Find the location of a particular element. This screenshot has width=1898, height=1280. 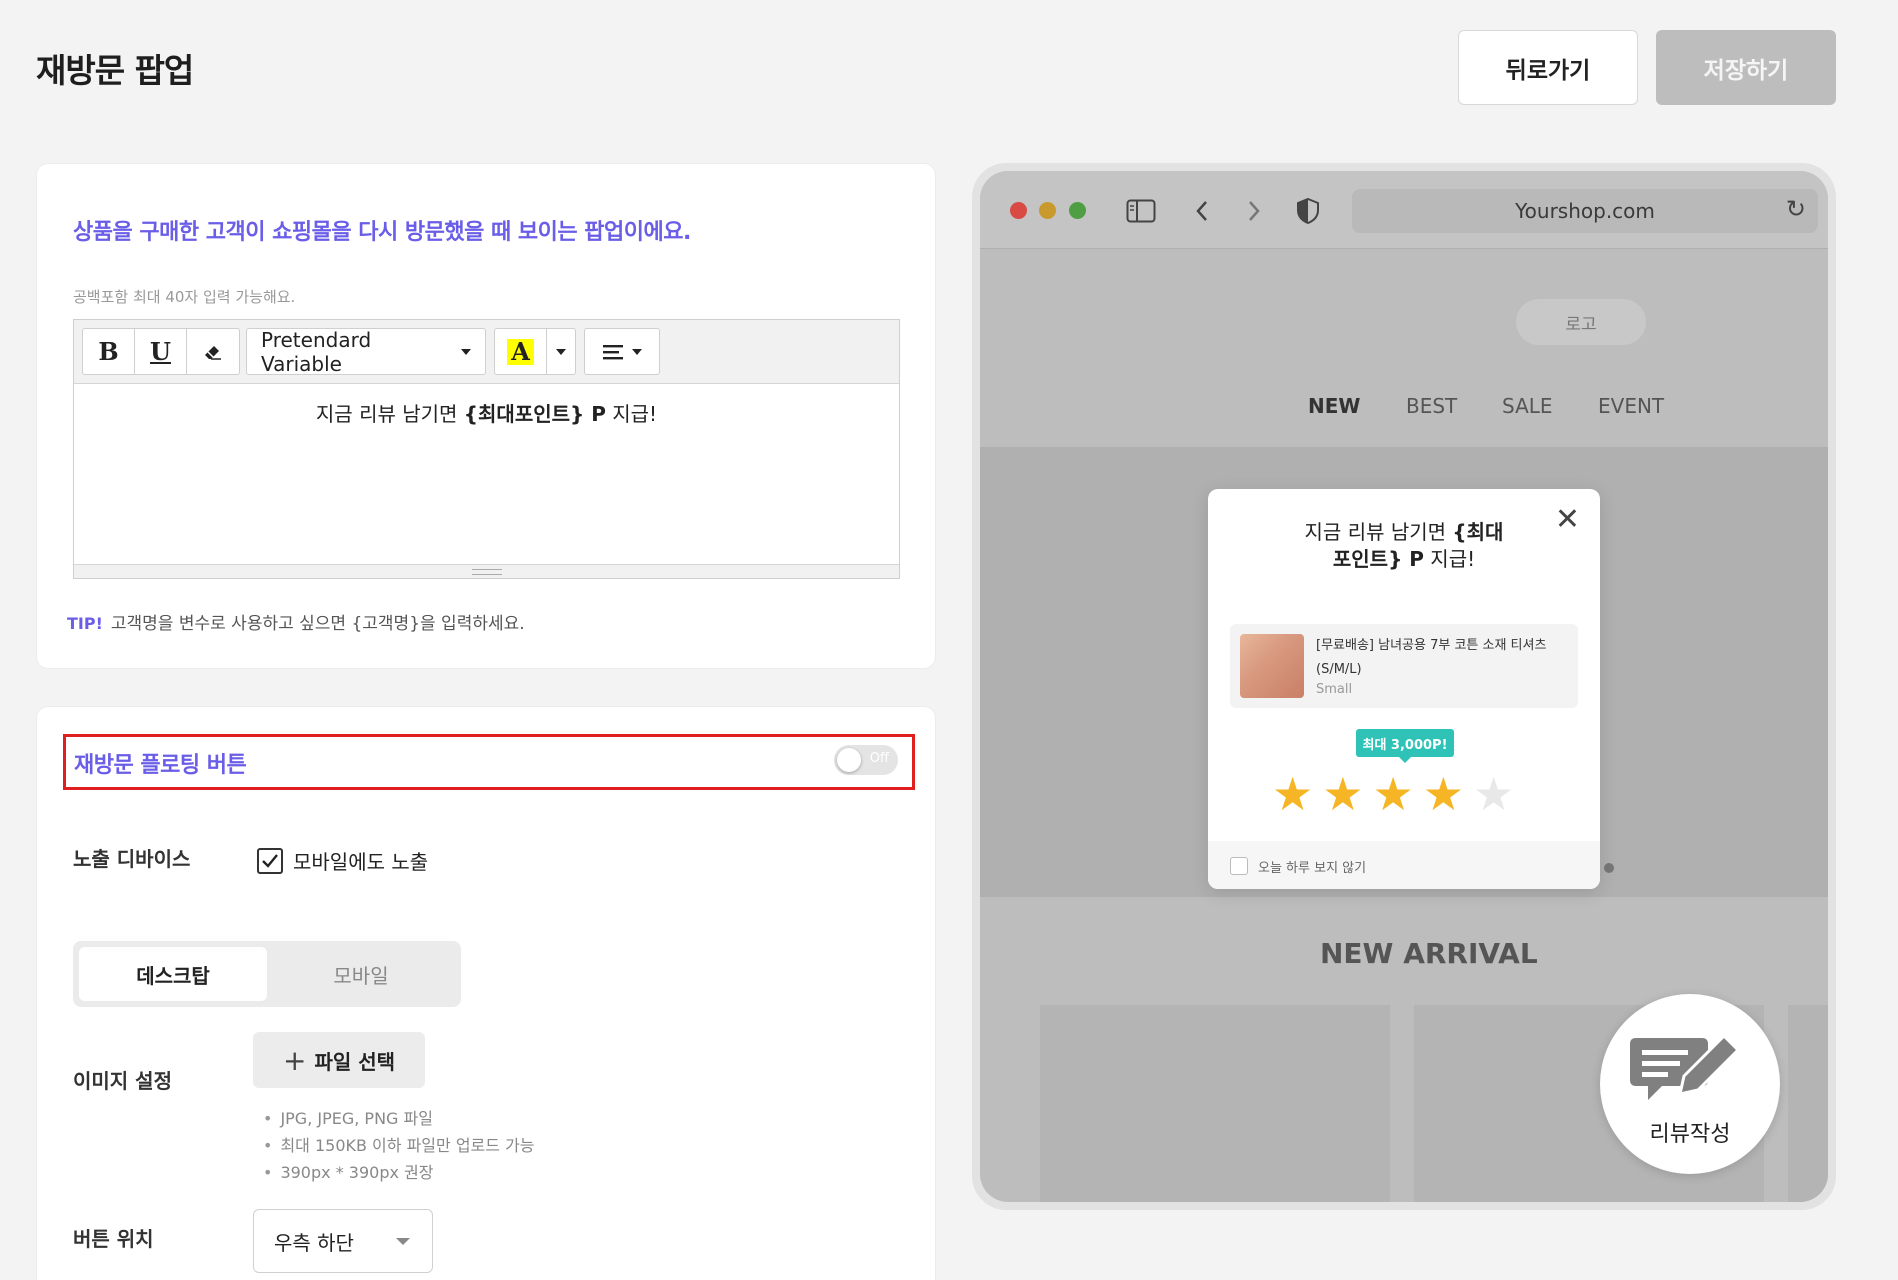

file-select-button: + 파일 선택 is located at coordinates (339, 1060).